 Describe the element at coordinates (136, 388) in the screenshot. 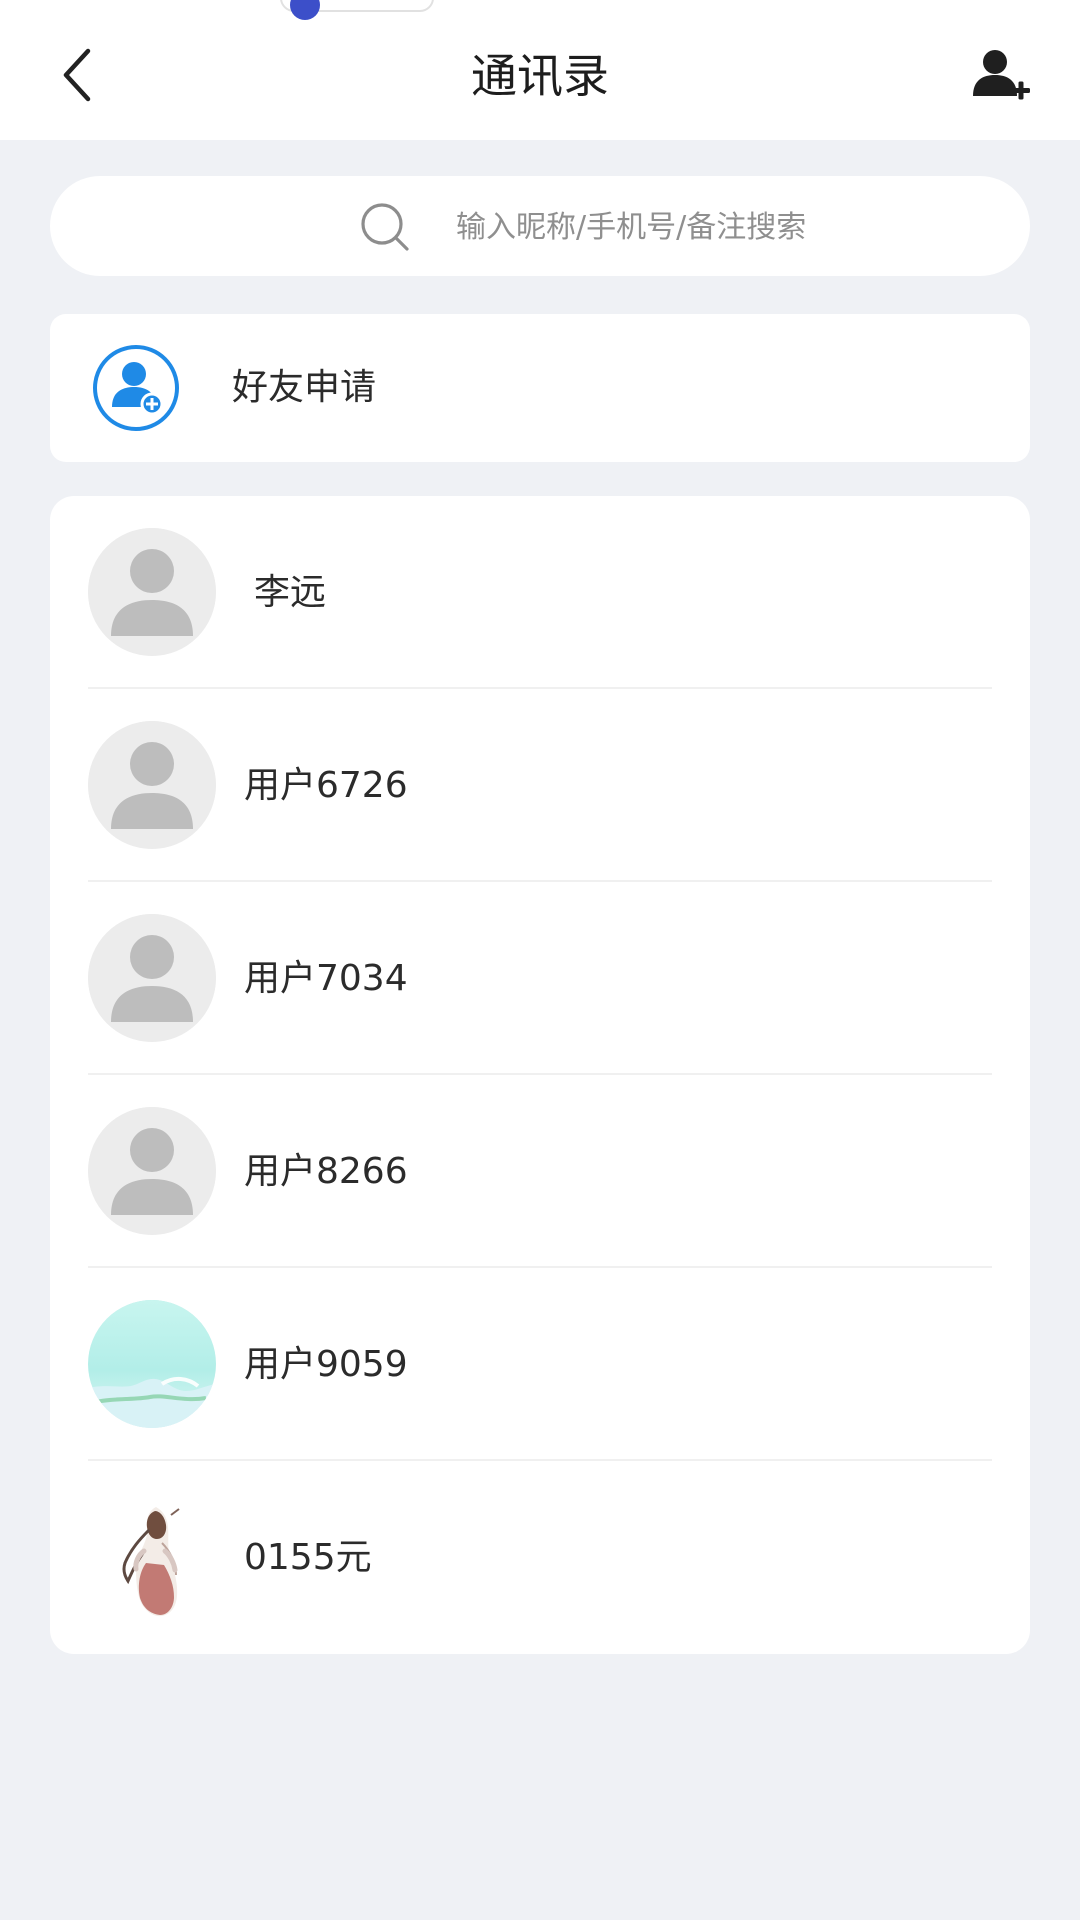

I see `user-plus-circle-icon` at that location.